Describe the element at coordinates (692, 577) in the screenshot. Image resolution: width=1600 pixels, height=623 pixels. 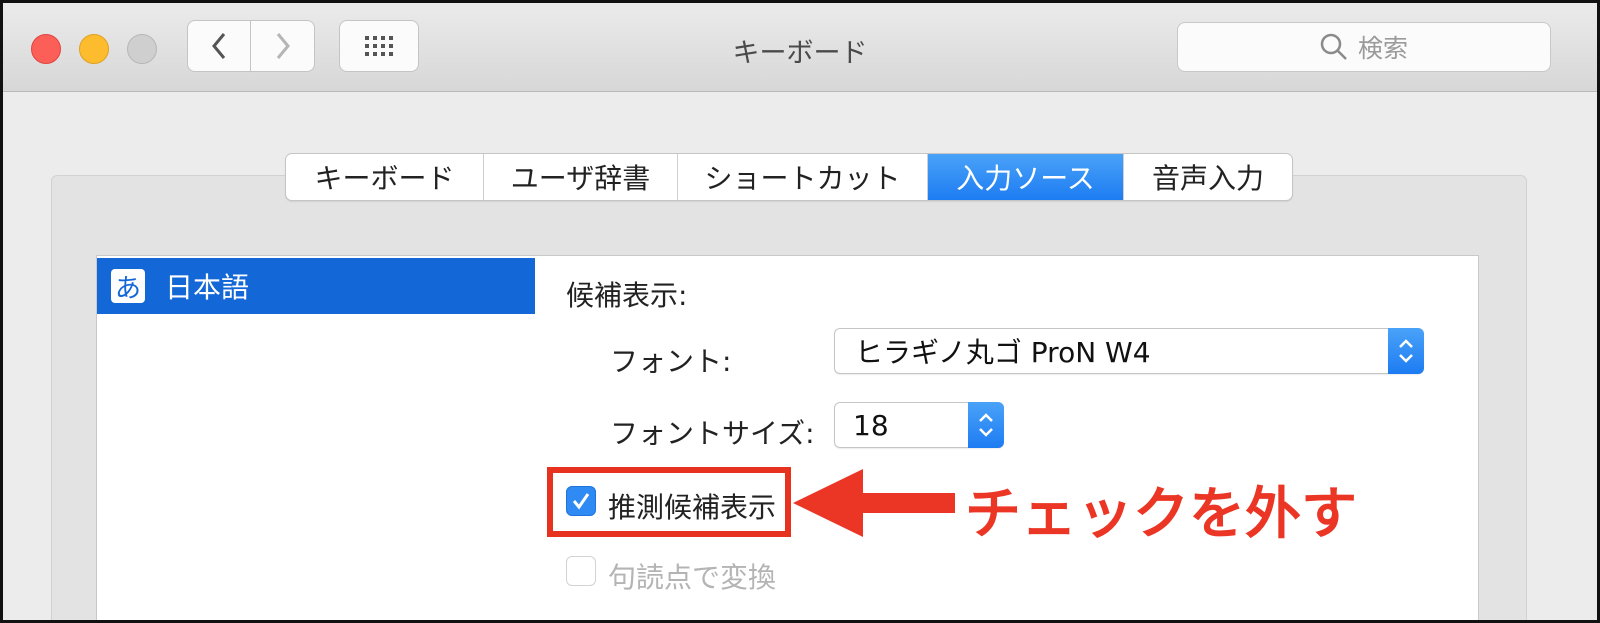
I see `punctuation-convert-label: 句読点で変換` at that location.